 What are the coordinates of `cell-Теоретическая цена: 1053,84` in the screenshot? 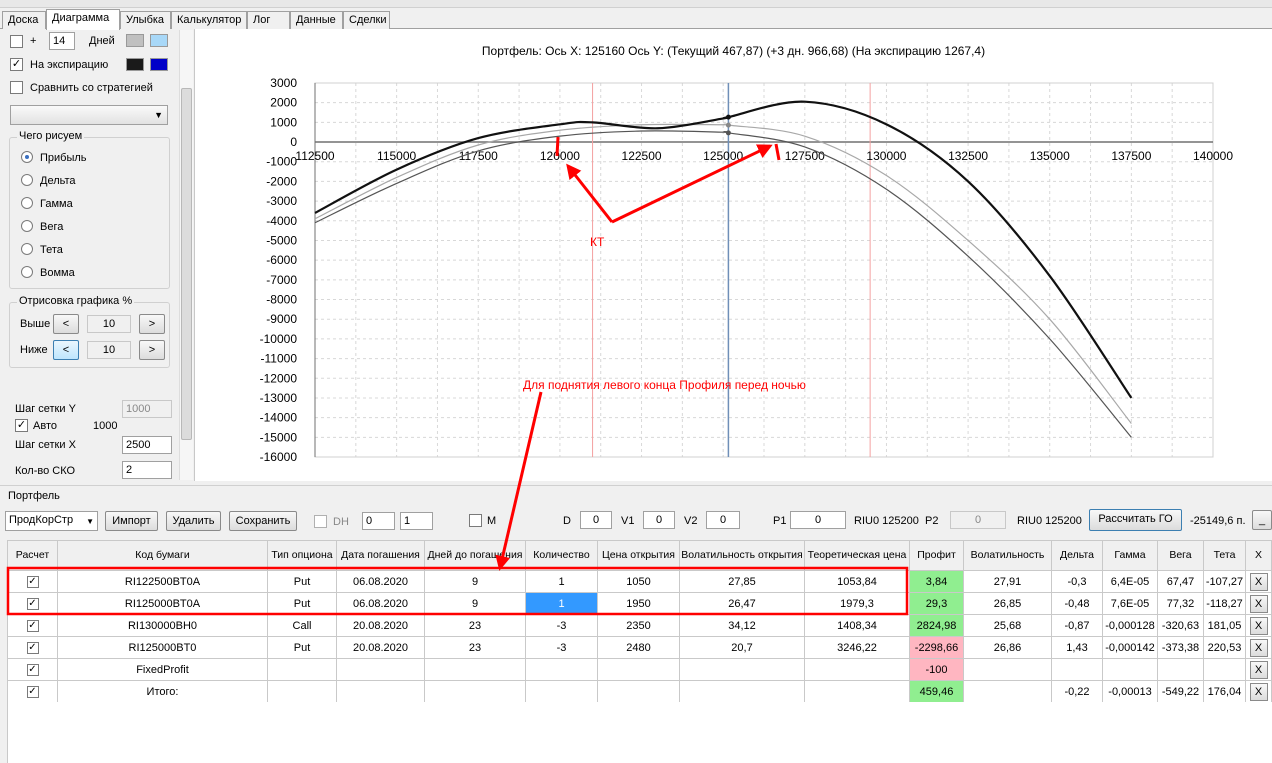 It's located at (857, 581).